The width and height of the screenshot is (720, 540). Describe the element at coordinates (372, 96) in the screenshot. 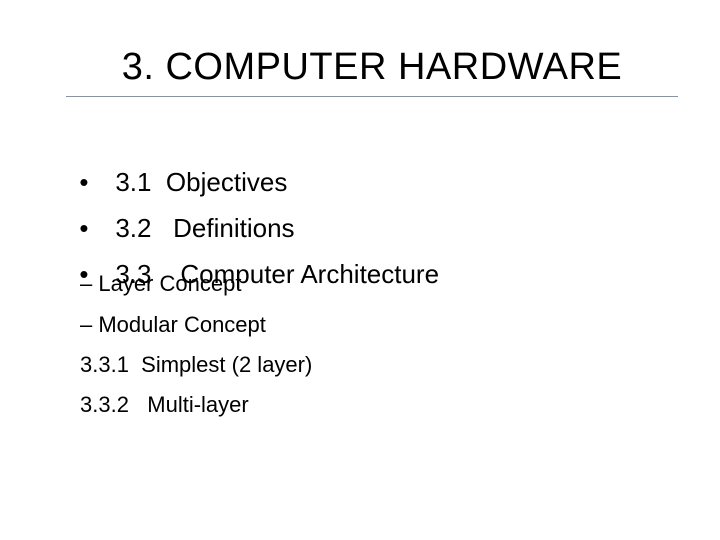

I see `title-divider` at that location.